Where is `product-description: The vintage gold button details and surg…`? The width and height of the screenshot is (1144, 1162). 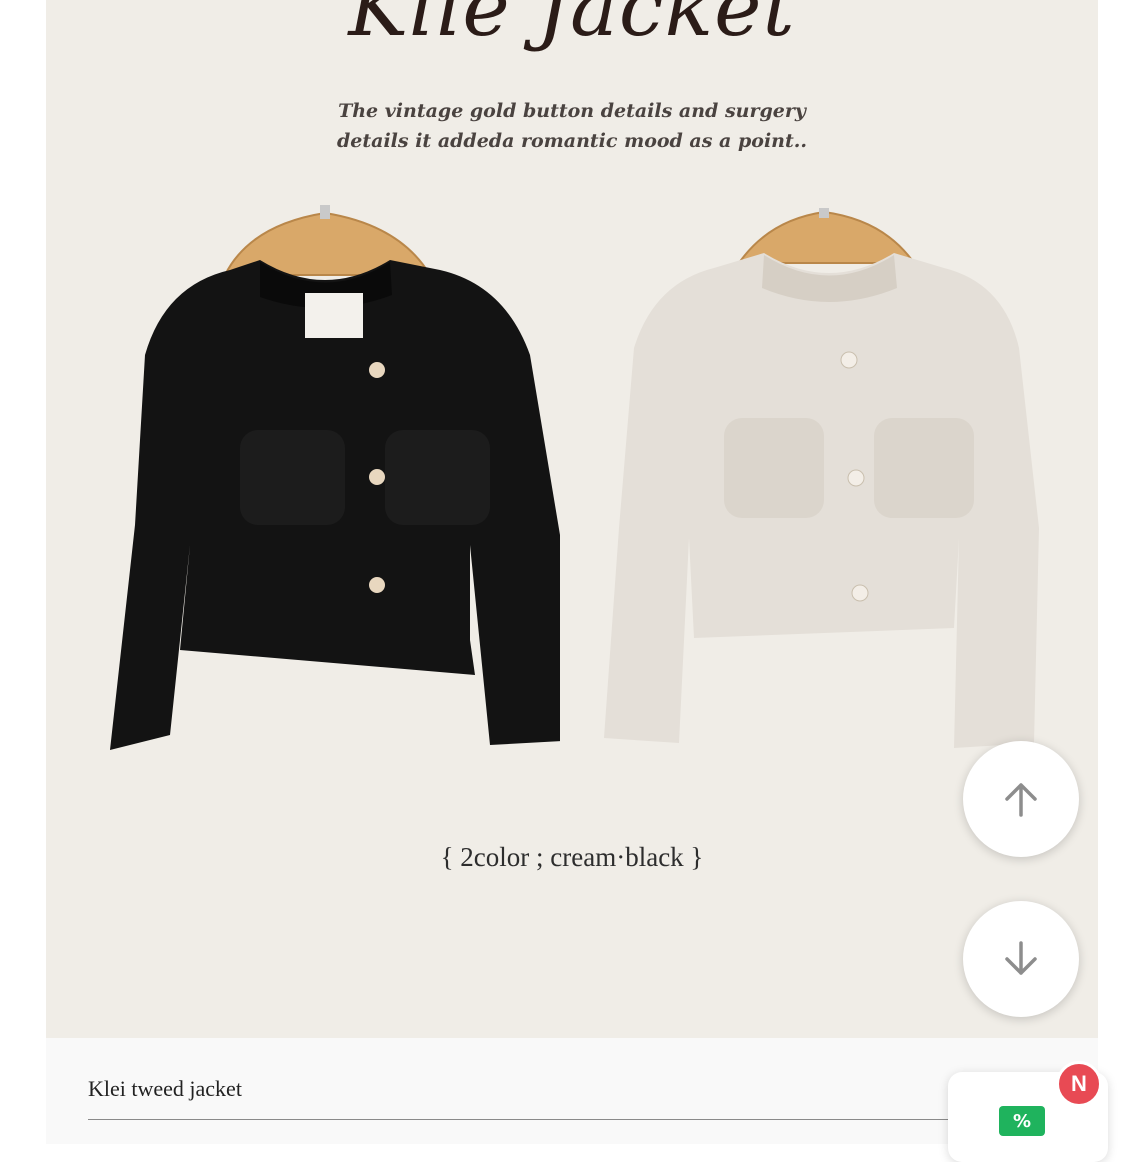
product-description: The vintage gold button details and surg… is located at coordinates (572, 126).